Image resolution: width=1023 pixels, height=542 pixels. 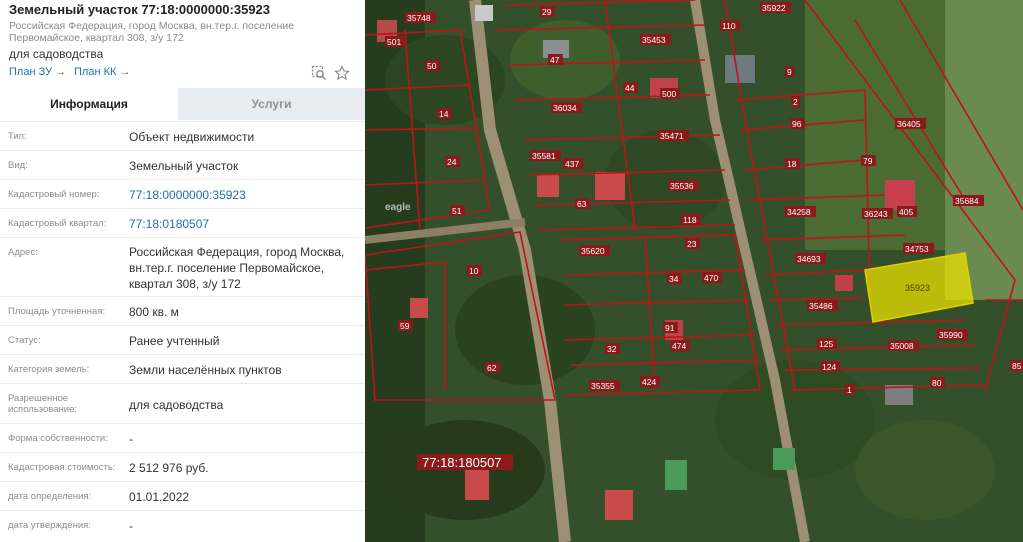 I want to click on row-value: 01.01.2022, so click(x=159, y=497).